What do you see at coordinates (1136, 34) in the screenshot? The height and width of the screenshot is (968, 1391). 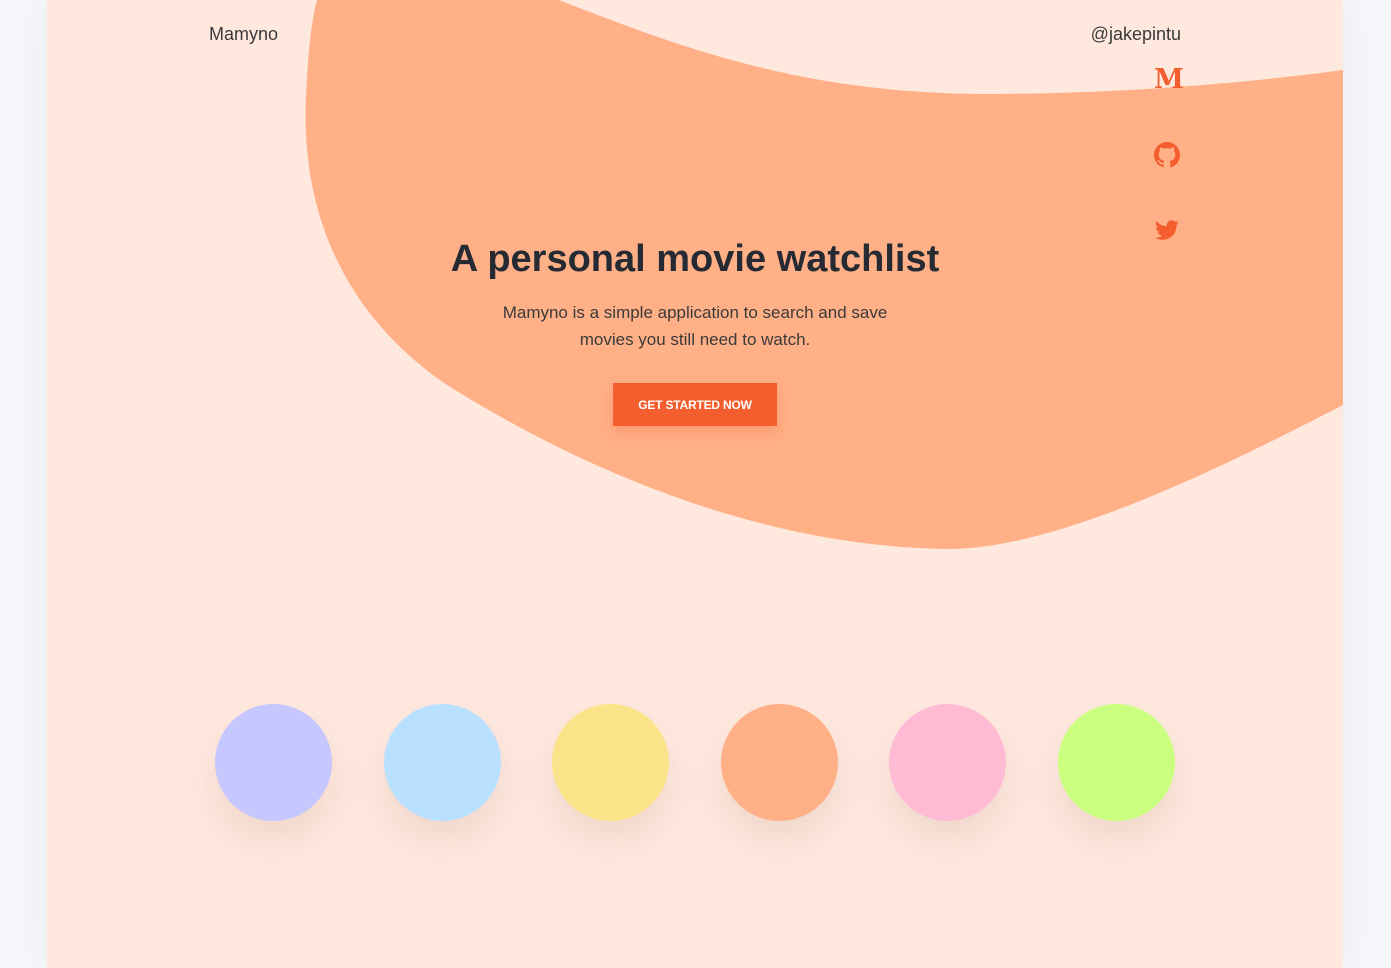 I see `twitter-handle-link: @jakepintu` at bounding box center [1136, 34].